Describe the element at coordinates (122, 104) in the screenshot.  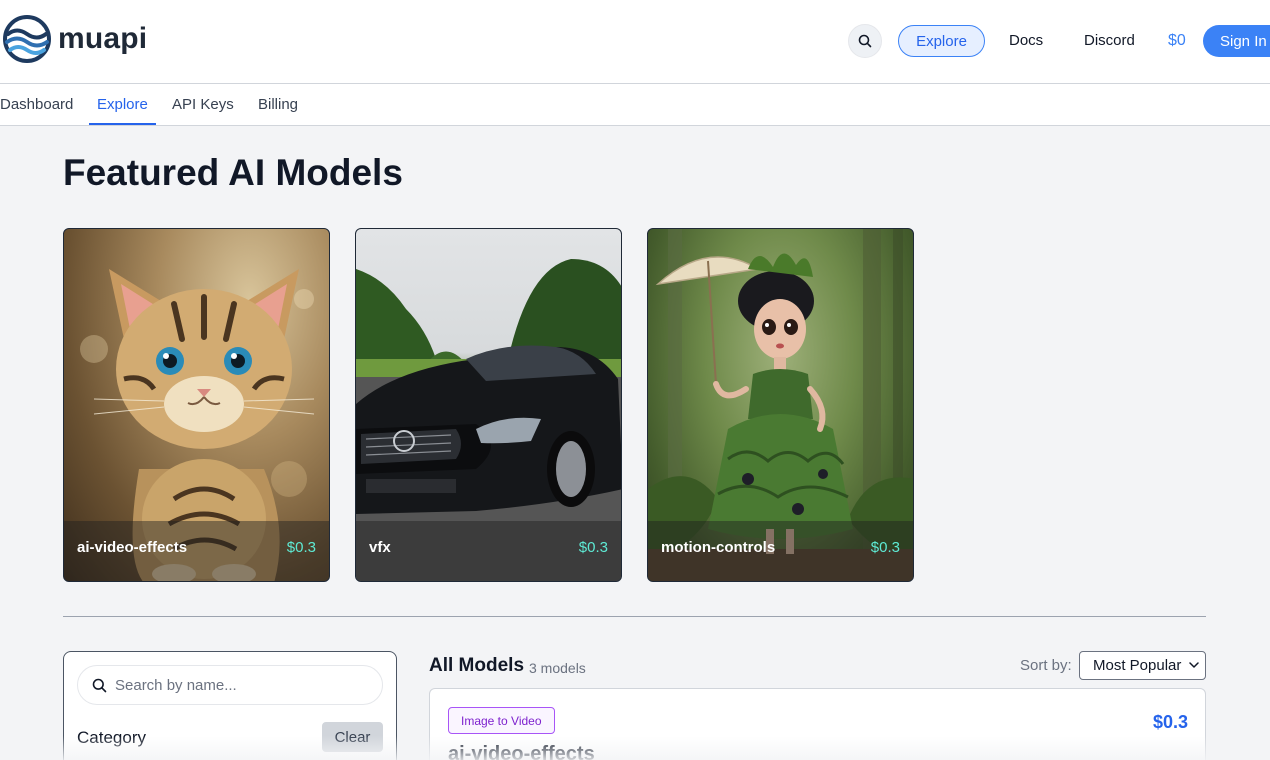
I see `tab-explore: Explore` at that location.